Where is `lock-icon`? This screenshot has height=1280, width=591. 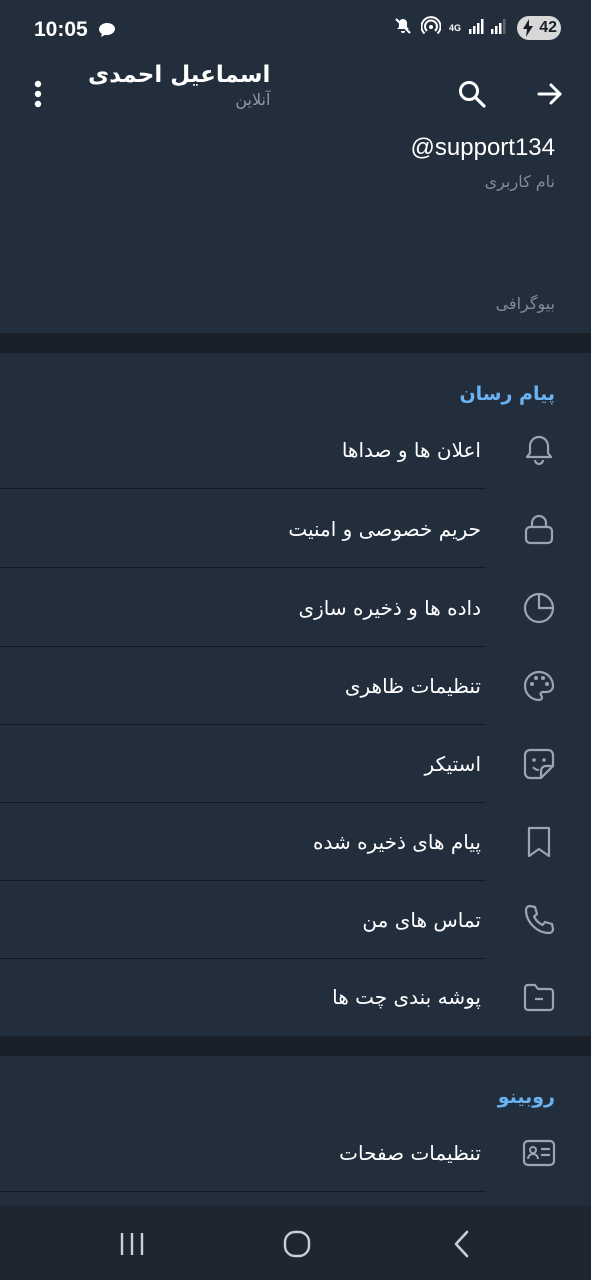 lock-icon is located at coordinates (539, 529).